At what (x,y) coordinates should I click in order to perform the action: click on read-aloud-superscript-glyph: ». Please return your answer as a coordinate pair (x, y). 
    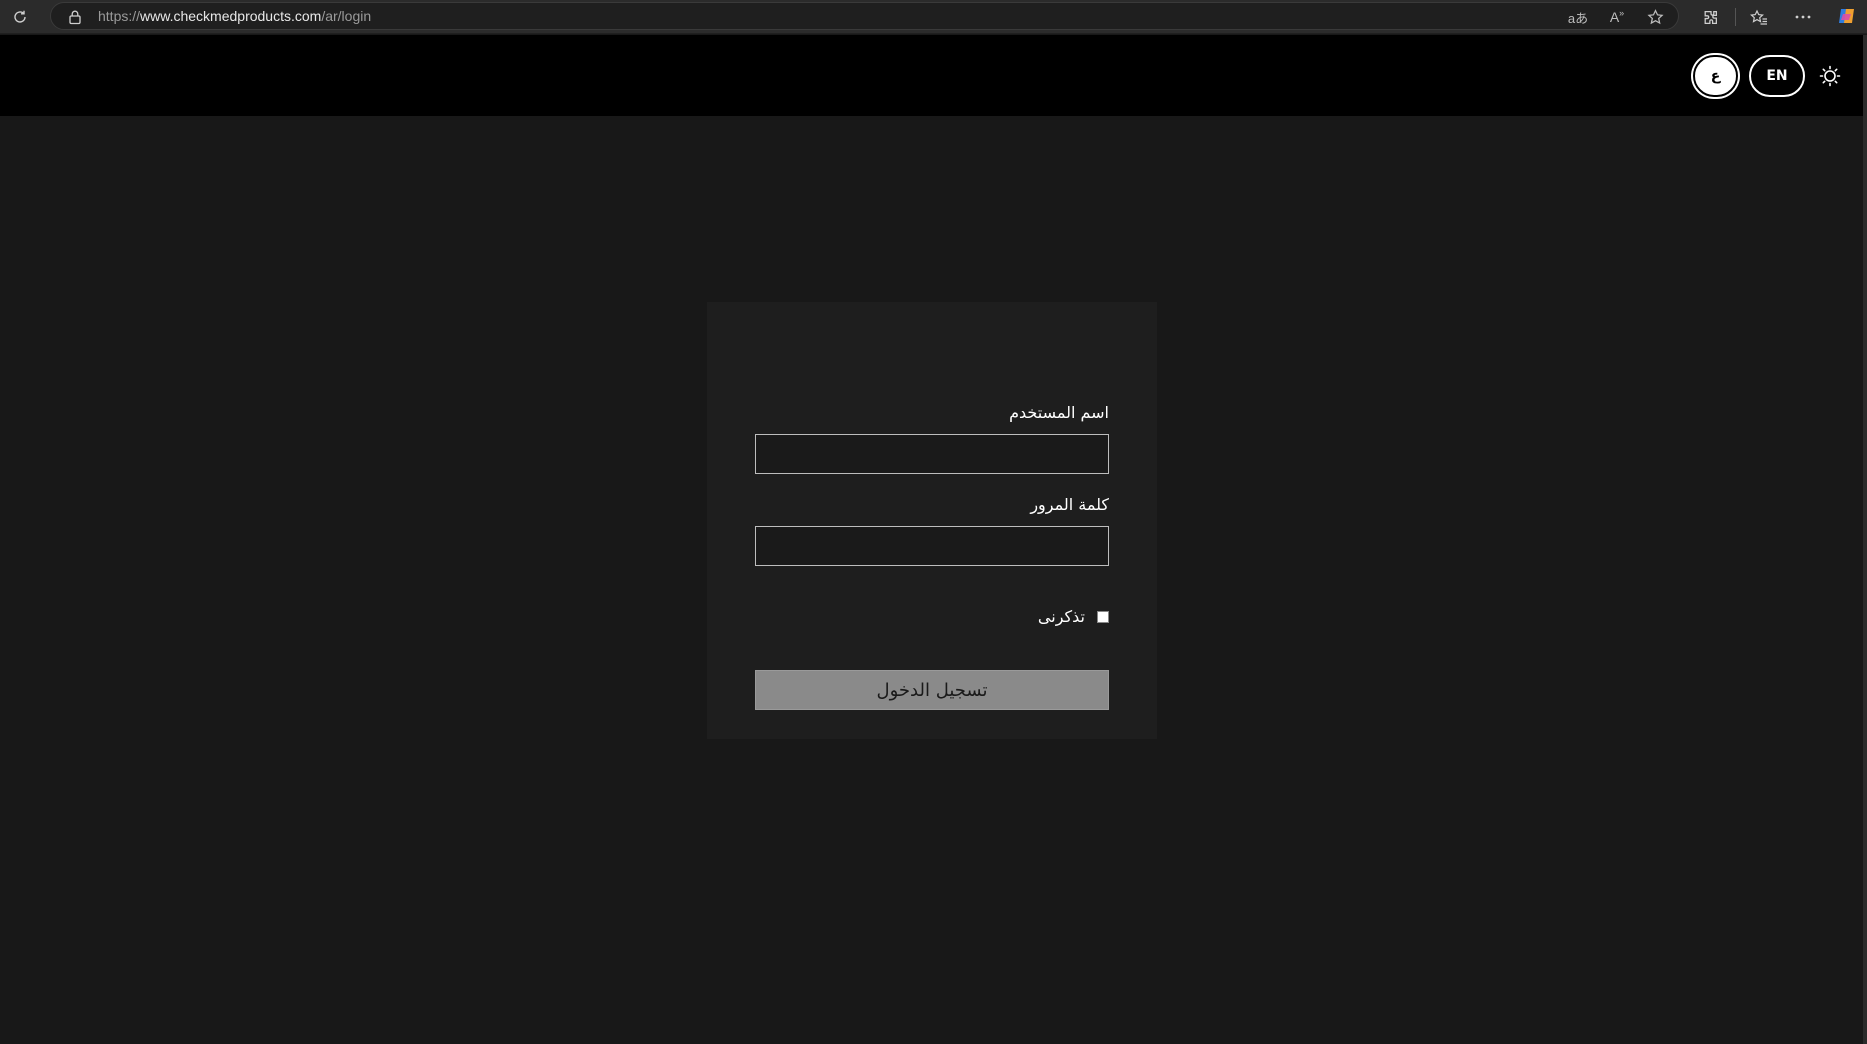
    Looking at the image, I should click on (1622, 13).